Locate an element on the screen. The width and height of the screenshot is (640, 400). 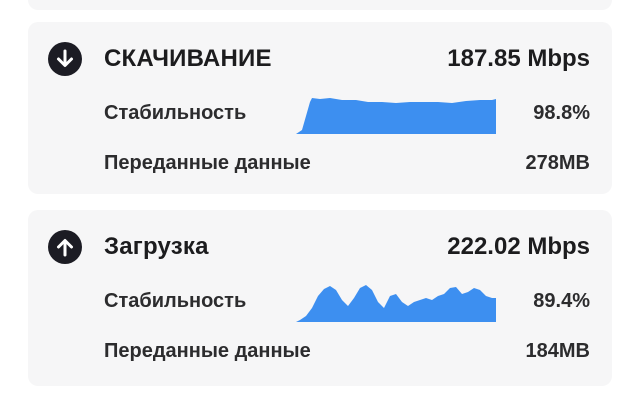
download-stability-graph is located at coordinates (396, 116).